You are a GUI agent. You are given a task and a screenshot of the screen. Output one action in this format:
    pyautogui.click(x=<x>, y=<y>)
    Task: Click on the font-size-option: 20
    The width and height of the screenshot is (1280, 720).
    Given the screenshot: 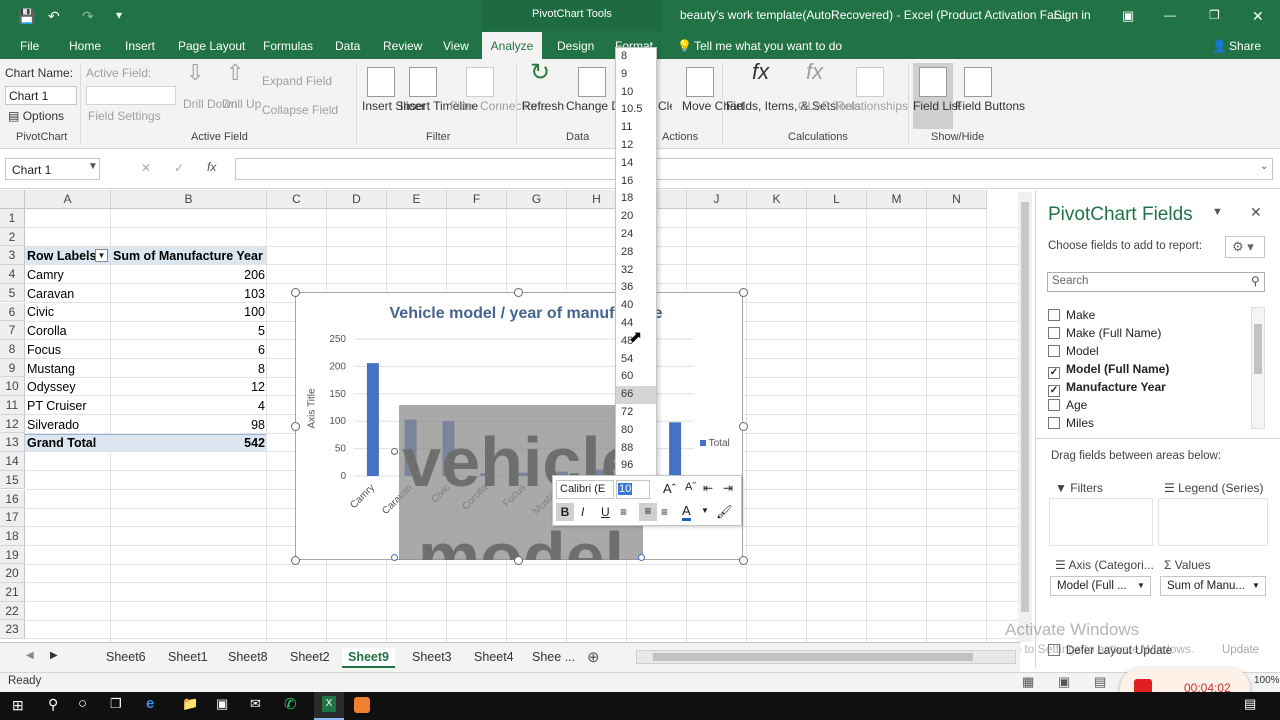 What is the action you would take?
    pyautogui.click(x=636, y=217)
    